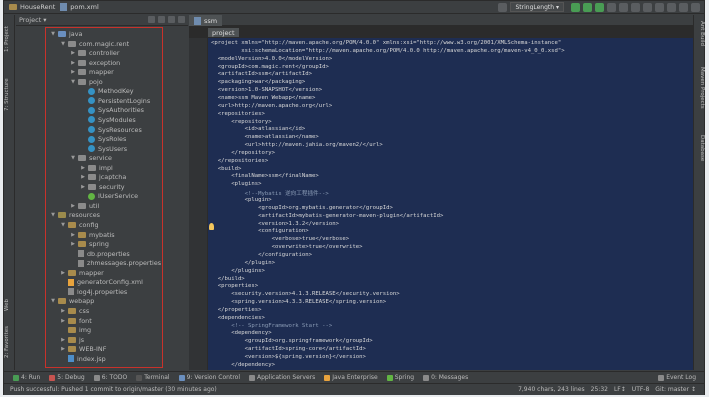  What do you see at coordinates (67, 377) in the screenshot?
I see `tool-window-button: 5: Debug` at bounding box center [67, 377].